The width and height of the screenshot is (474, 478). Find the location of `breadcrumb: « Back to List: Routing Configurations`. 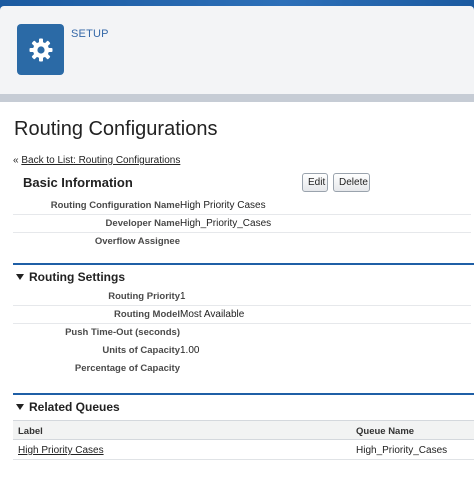

breadcrumb: « Back to List: Routing Configurations is located at coordinates (96, 160).